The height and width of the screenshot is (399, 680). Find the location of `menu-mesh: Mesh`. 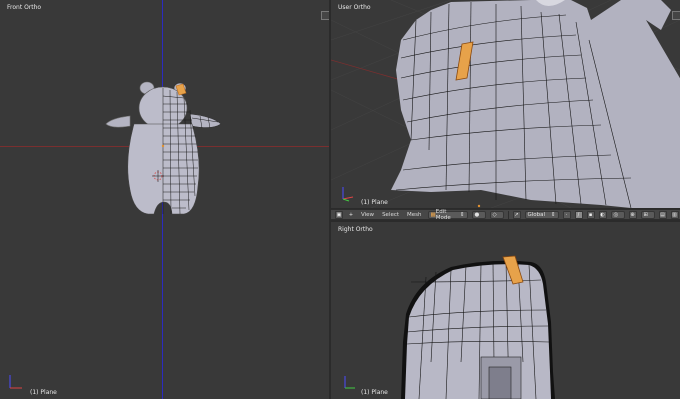

menu-mesh: Mesh is located at coordinates (414, 215).